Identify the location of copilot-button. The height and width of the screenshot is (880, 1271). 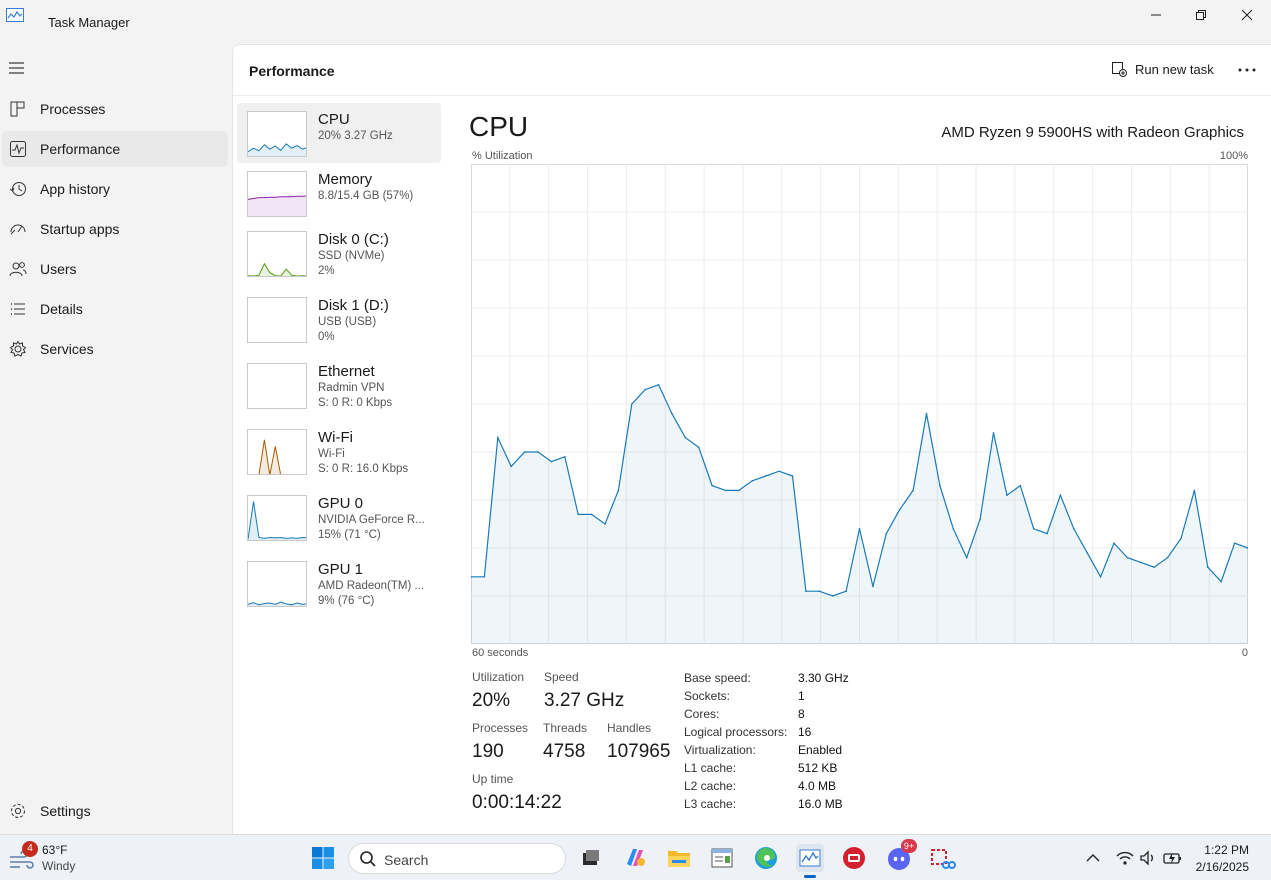
(635, 858).